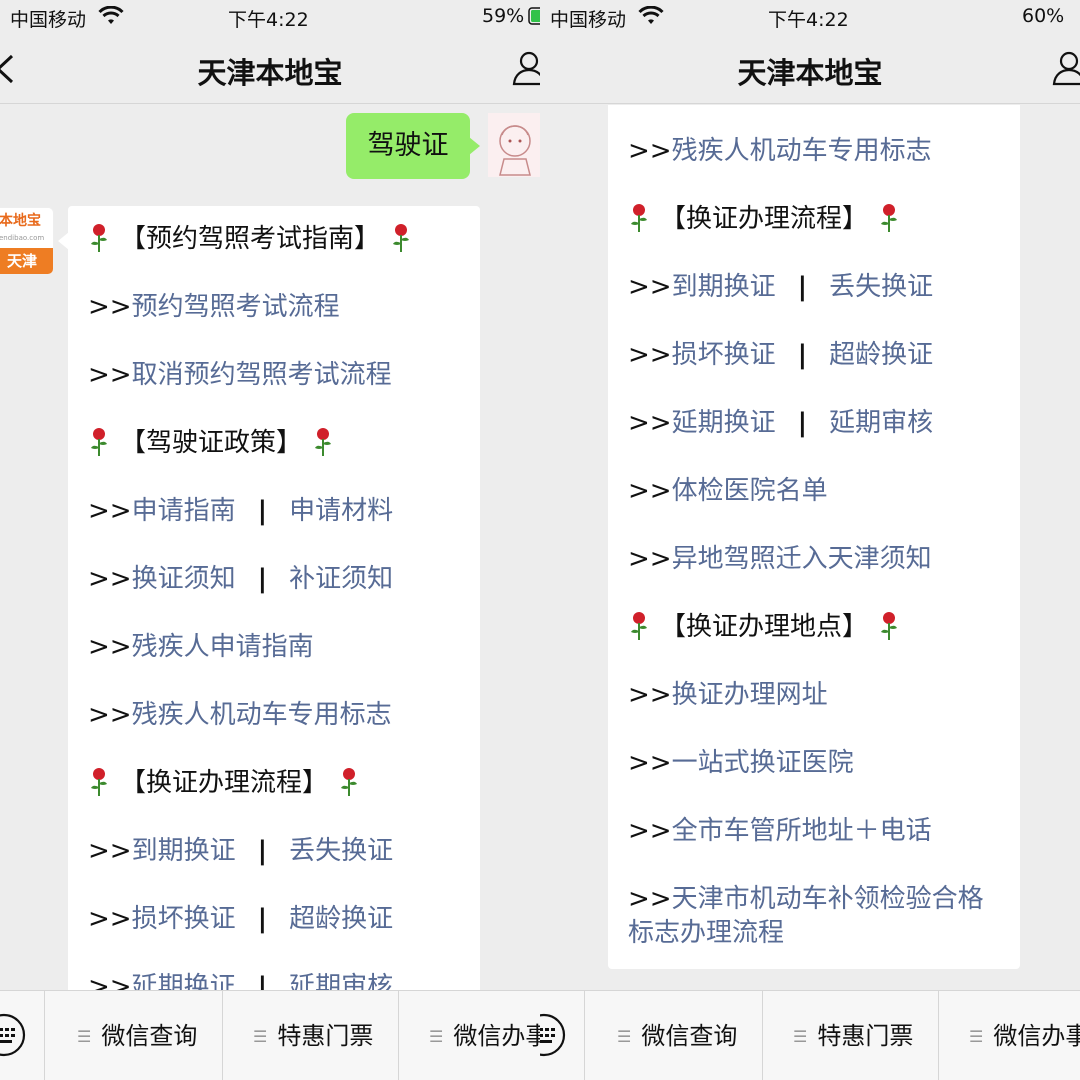 The image size is (1080, 1080). What do you see at coordinates (802, 831) in the screenshot?
I see `link-dmv-addresses: 全市车管所地址＋电话` at bounding box center [802, 831].